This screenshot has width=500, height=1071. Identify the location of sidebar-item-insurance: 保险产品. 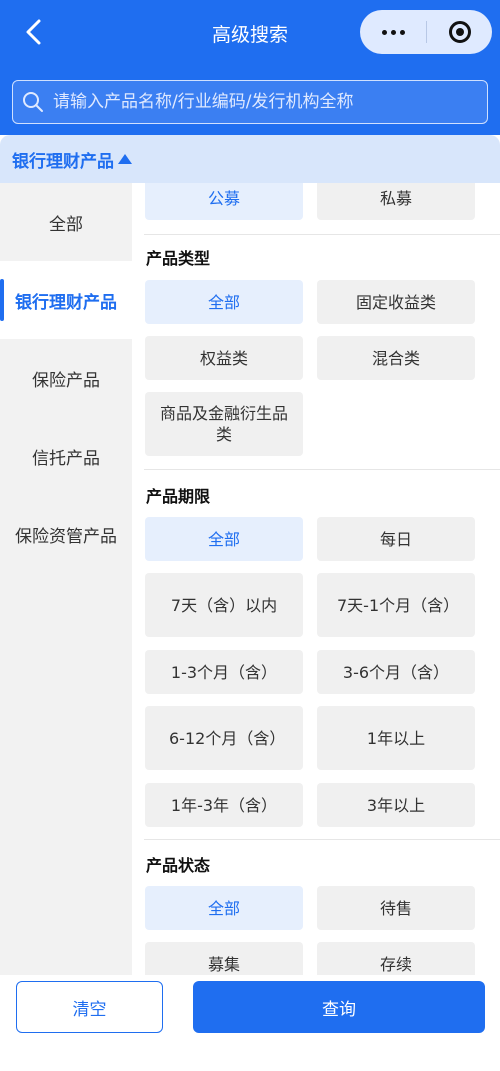
(66, 378).